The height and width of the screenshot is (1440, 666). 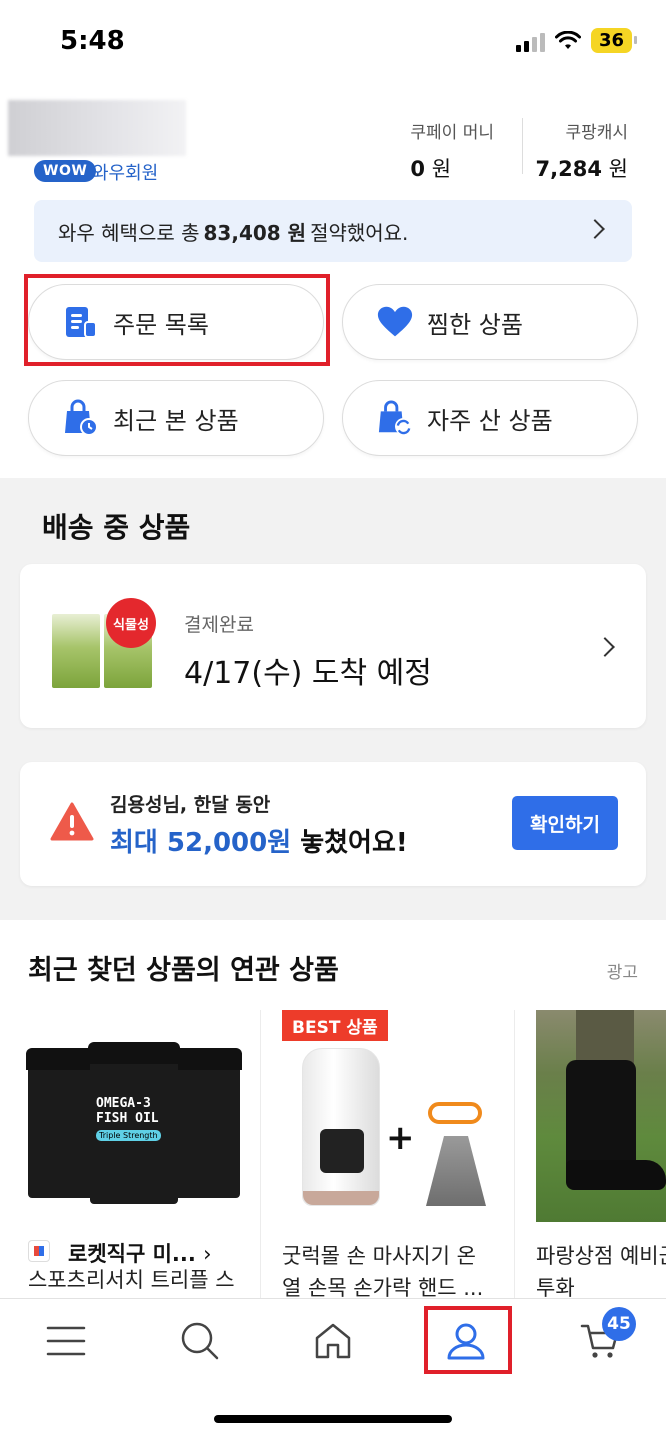 What do you see at coordinates (379, 1256) in the screenshot?
I see `related-item-2-title-line1: 굿럭몰 손 마사지기 온` at bounding box center [379, 1256].